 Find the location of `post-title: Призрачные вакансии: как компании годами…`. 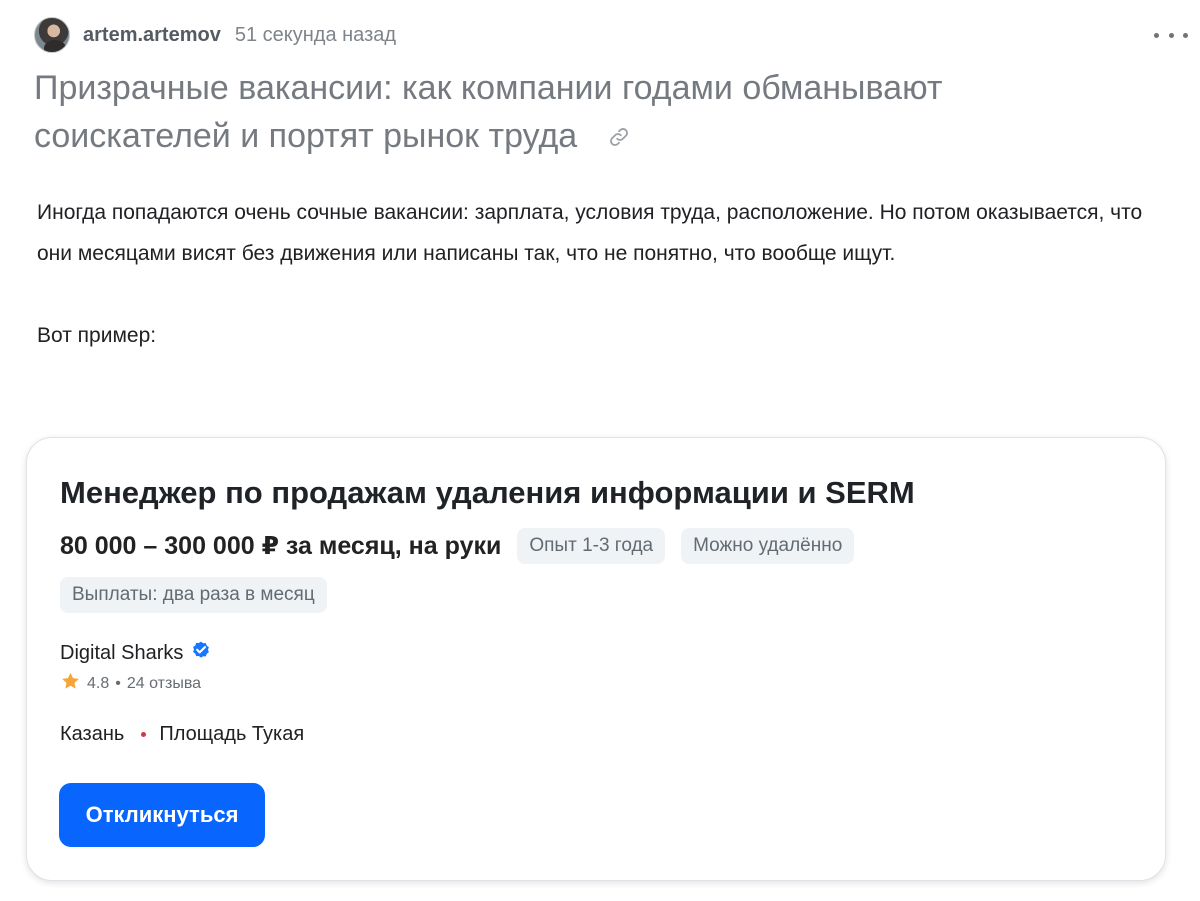

post-title: Призрачные вакансии: как компании годами… is located at coordinates (574, 113).